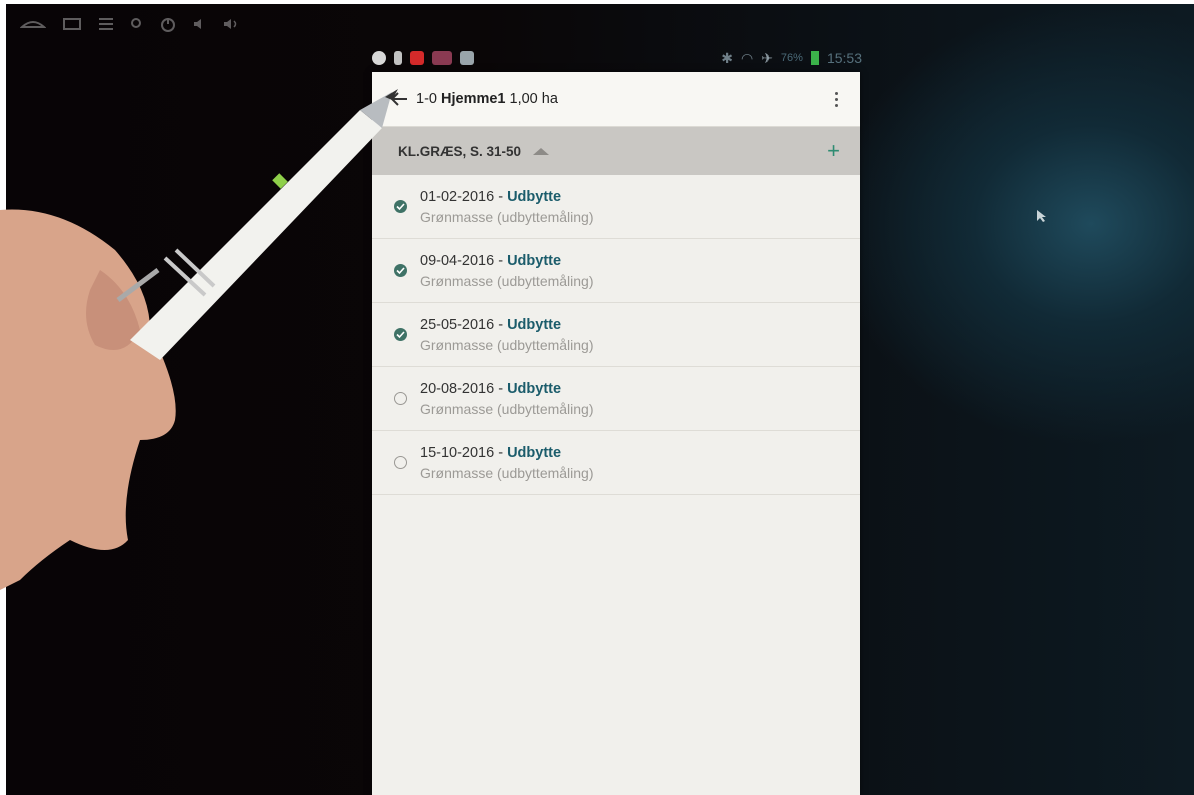  Describe the element at coordinates (136, 23) in the screenshot. I see `search-icon` at that location.